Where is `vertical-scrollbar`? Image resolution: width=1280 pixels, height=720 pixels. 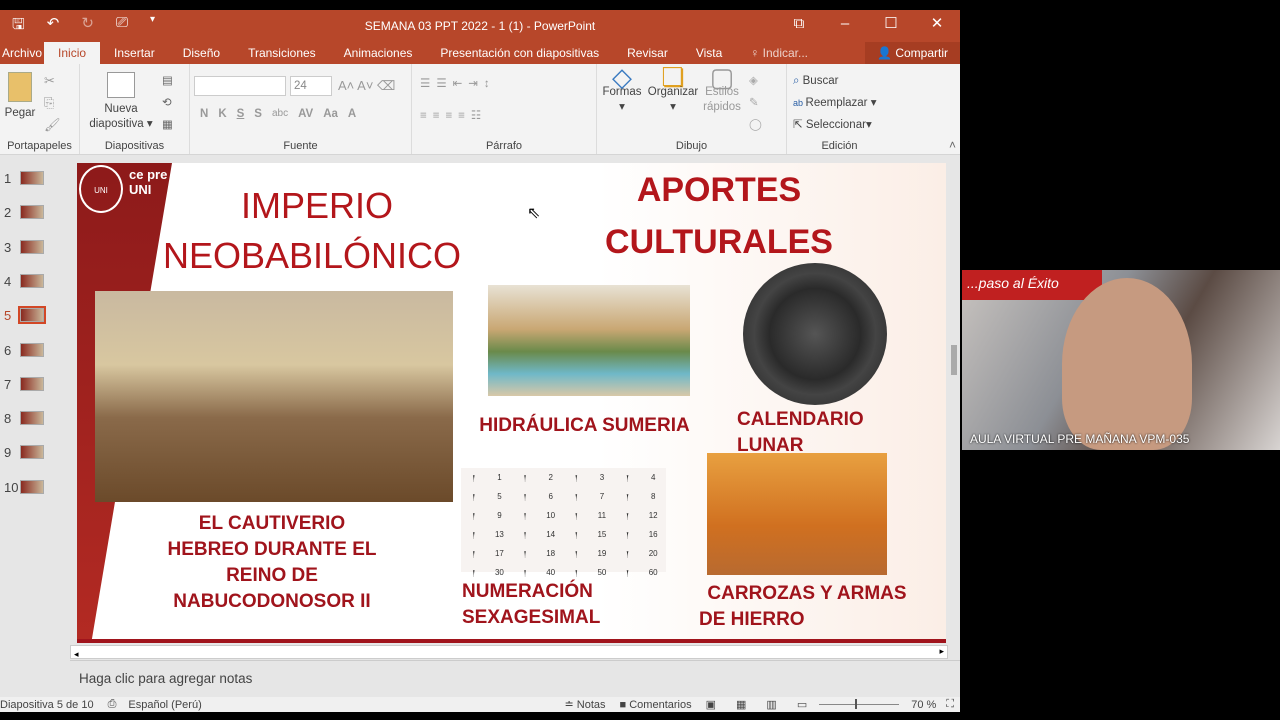
vertical-scrollbar is located at coordinates (954, 400).